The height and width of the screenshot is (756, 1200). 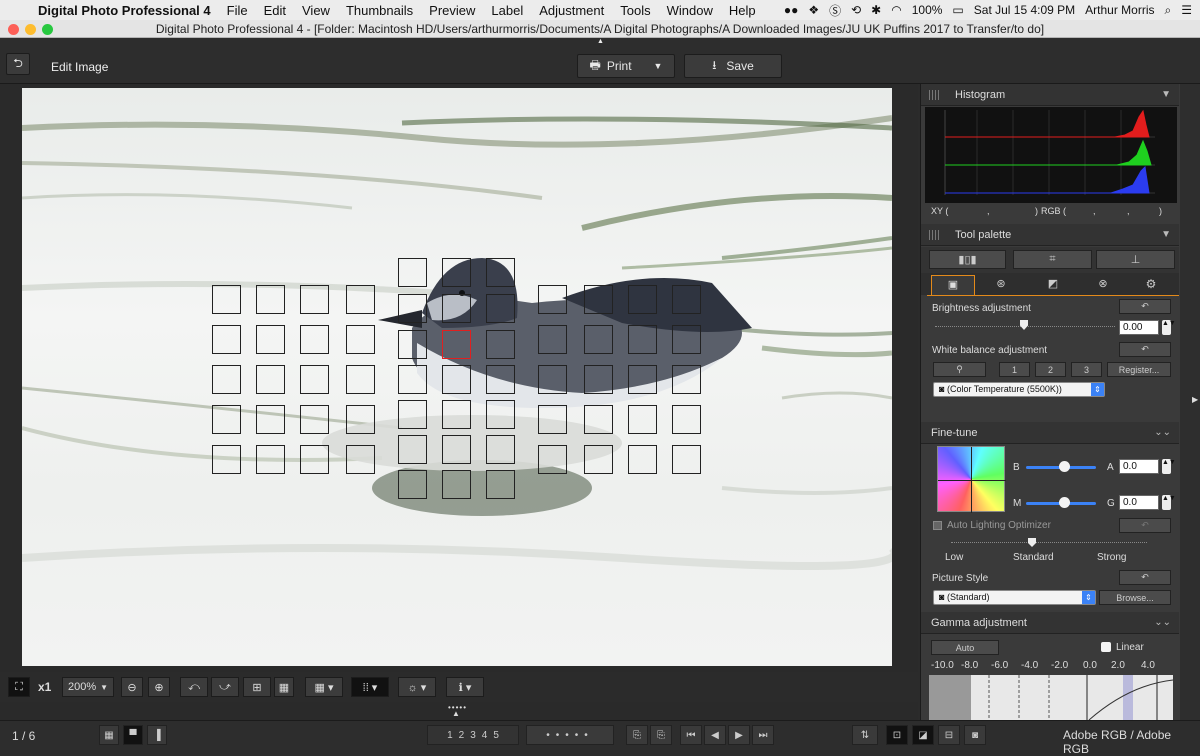 What do you see at coordinates (1050, 235) in the screenshot?
I see `tool-palette-header: Tool palette ▼` at bounding box center [1050, 235].